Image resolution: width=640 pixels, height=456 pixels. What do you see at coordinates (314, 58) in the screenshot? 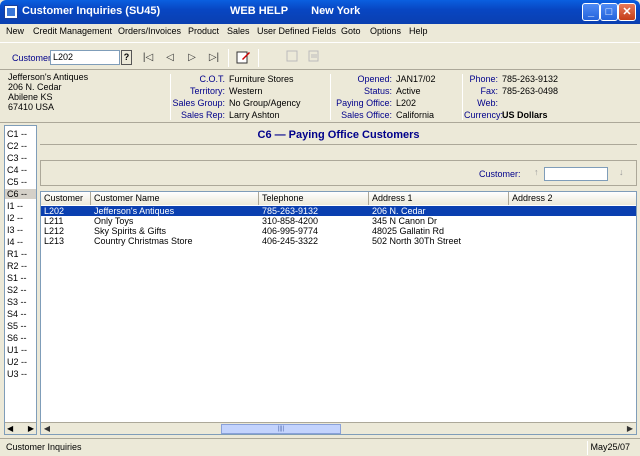
I see `copy-icon` at bounding box center [314, 58].